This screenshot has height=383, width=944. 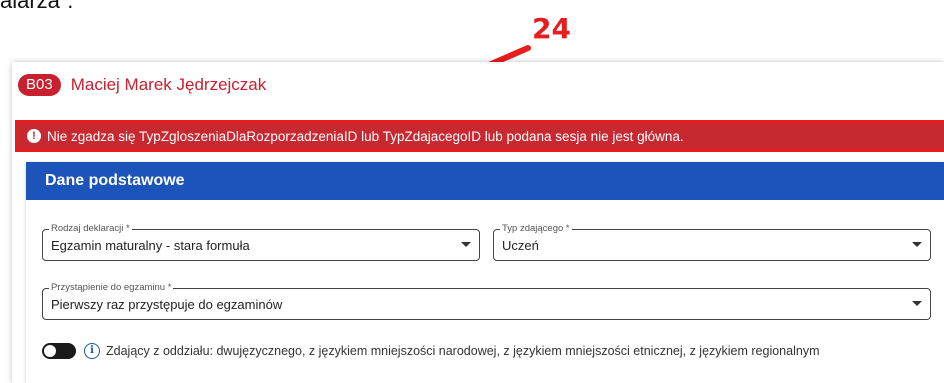 What do you see at coordinates (34, 136) in the screenshot?
I see `exclamation-icon: !` at bounding box center [34, 136].